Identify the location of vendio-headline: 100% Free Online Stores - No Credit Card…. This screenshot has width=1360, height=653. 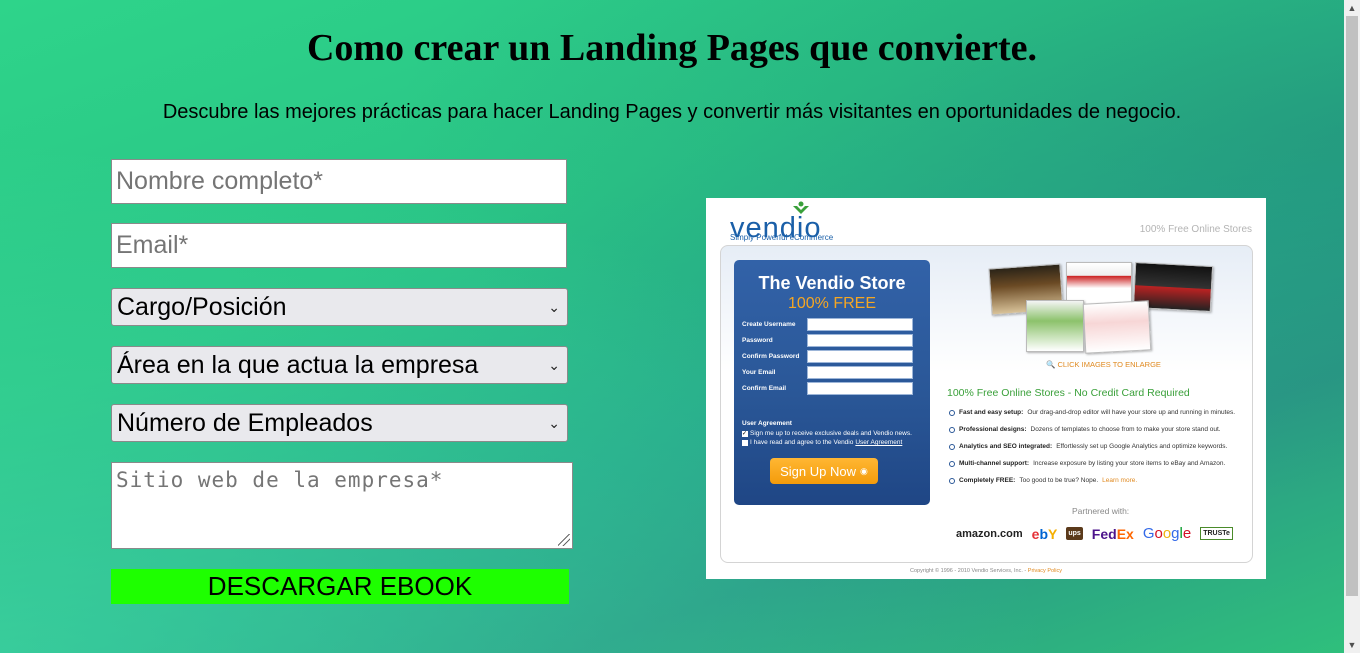
(1068, 393).